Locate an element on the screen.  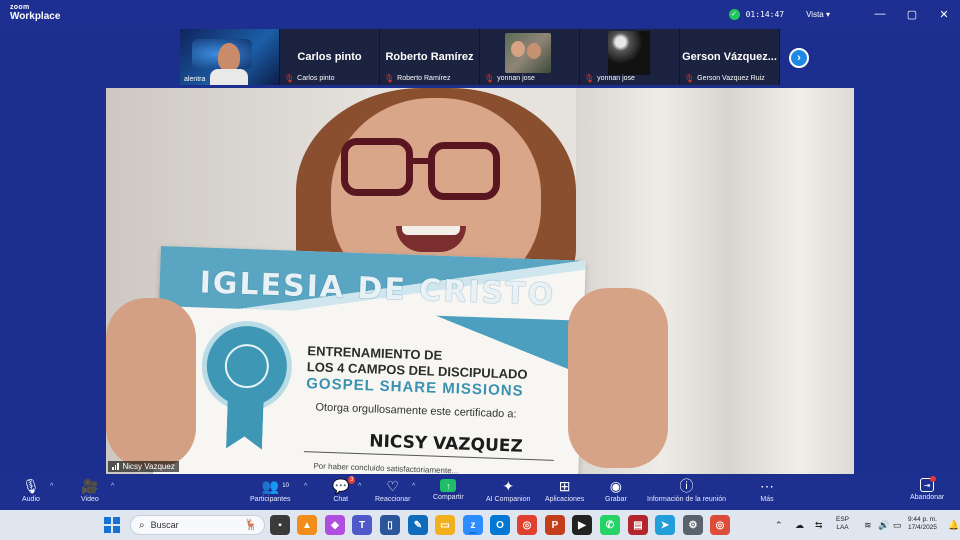
next-participants-icon: › is located at coordinates (799, 58).